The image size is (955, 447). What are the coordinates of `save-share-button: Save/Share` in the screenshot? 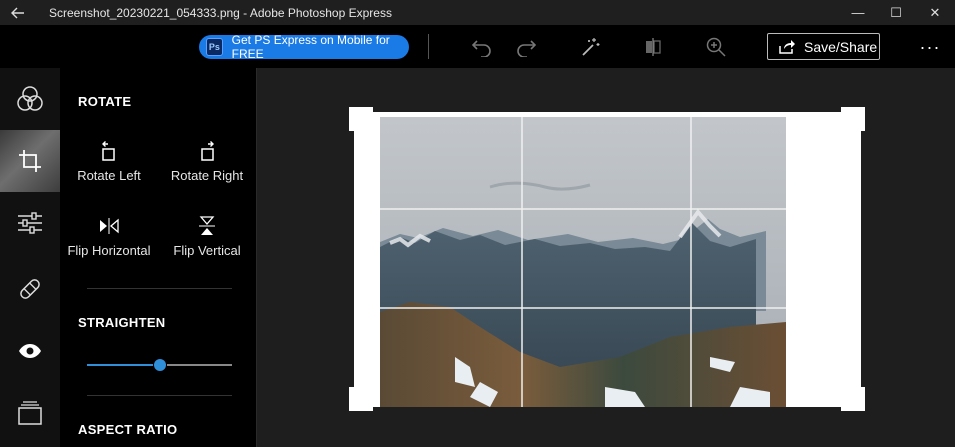 It's located at (823, 46).